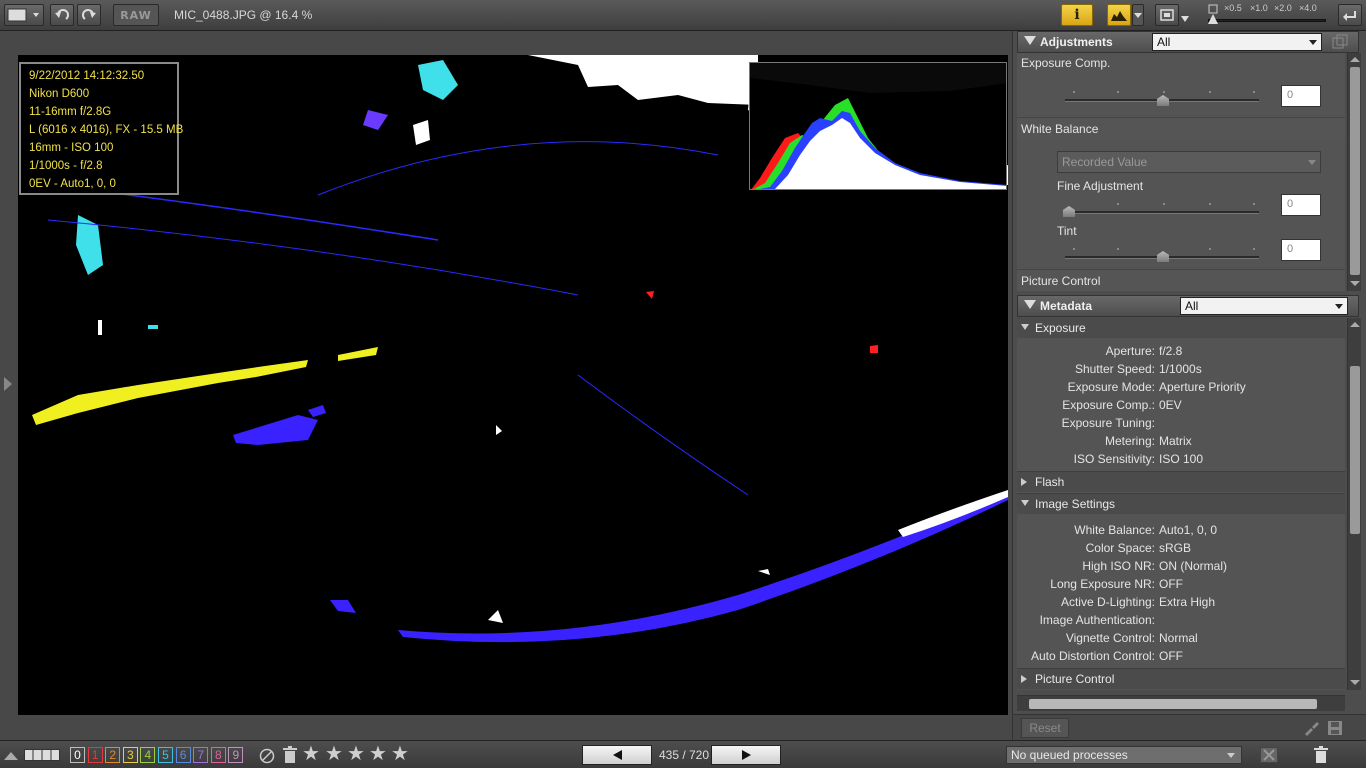 The image size is (1366, 768). What do you see at coordinates (1181, 459) in the screenshot?
I see `metadata-row: ISO Sensitivity: ISO 100` at bounding box center [1181, 459].